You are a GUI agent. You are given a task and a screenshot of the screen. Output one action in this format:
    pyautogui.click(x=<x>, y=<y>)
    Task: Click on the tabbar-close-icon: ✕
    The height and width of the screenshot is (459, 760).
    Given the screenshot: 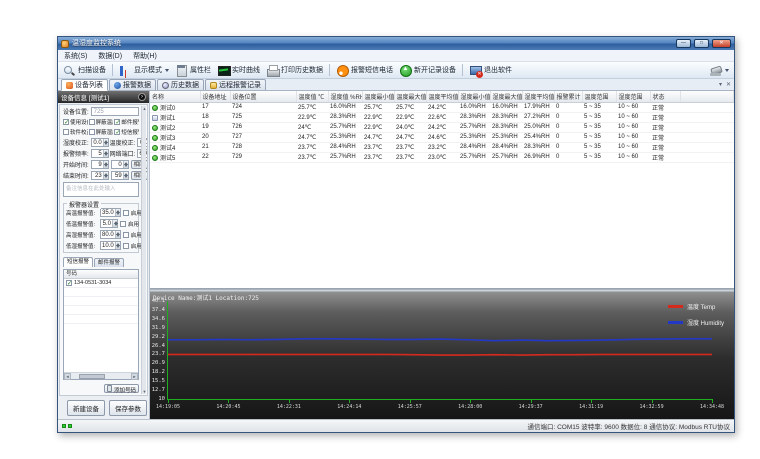 What is the action you would take?
    pyautogui.click(x=728, y=84)
    